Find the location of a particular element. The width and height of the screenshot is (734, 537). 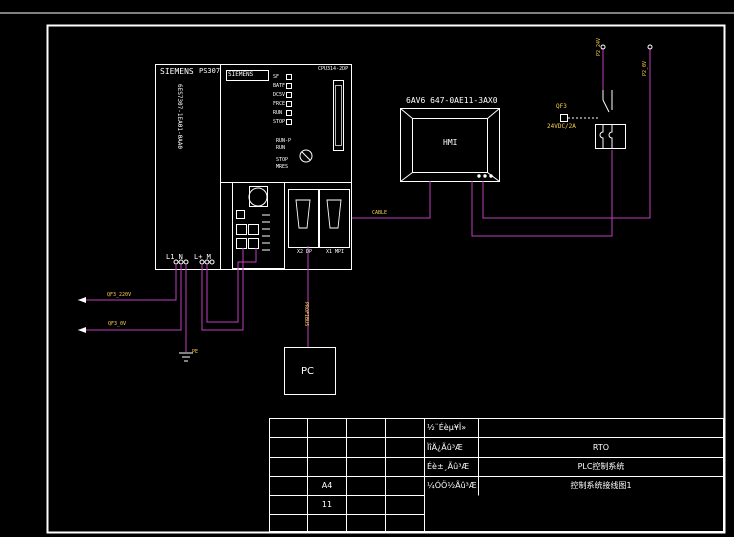

tb-value-project: RTO is located at coordinates (601, 447).